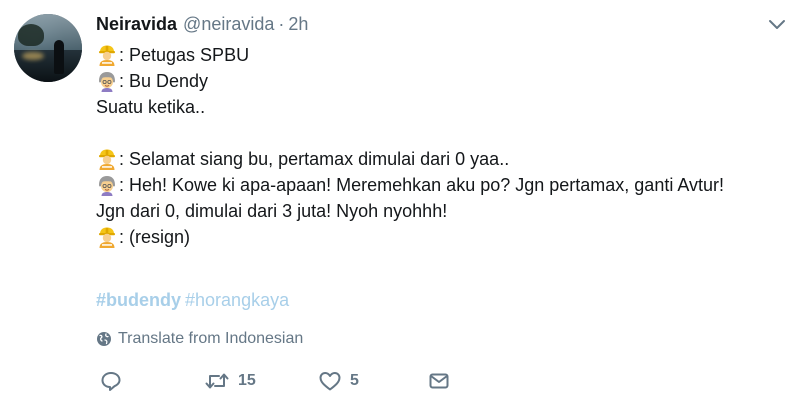 This screenshot has height=404, width=800. I want to click on tweet-line-text: : Petugas SPBU, so click(184, 55).